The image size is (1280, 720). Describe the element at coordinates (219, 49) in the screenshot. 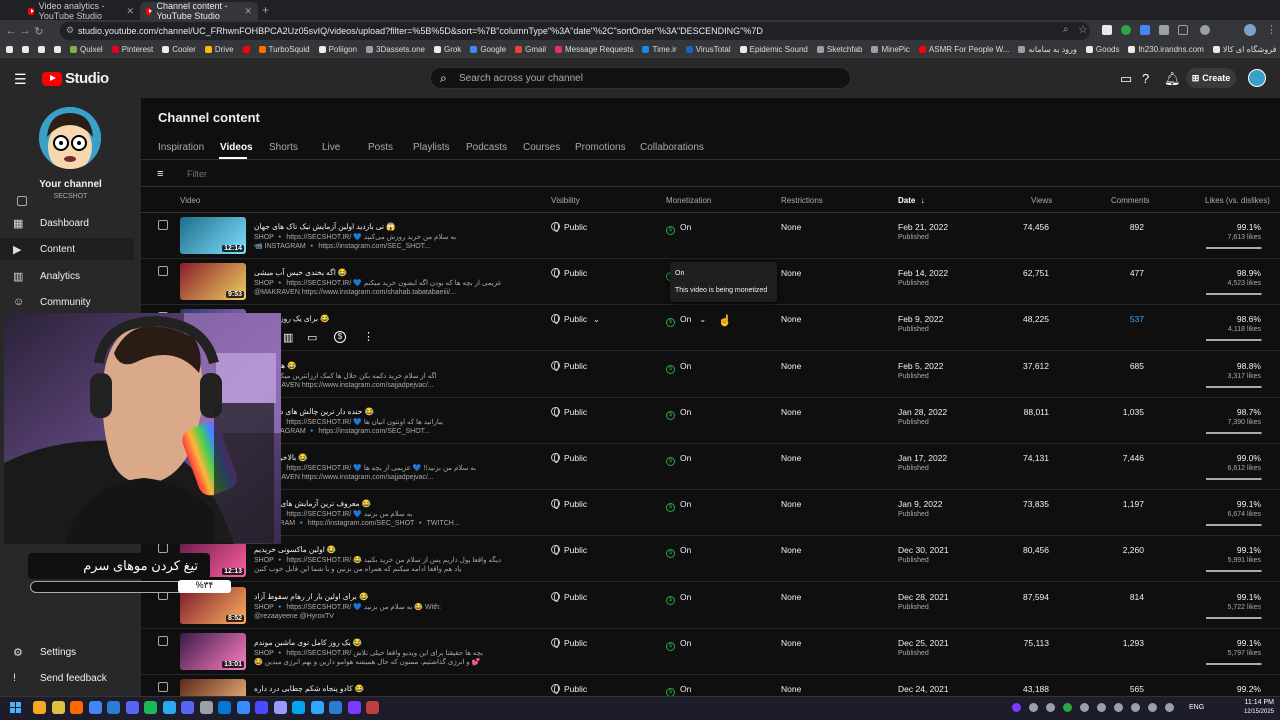

I see `bookmark-item: Drive` at that location.